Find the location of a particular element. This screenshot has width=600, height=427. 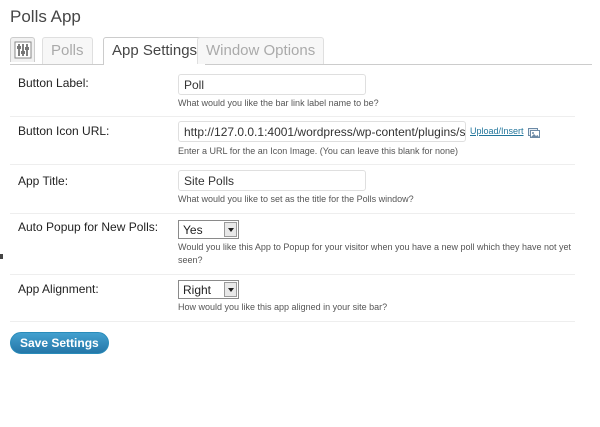

app-alignment-value: Right is located at coordinates (197, 290).